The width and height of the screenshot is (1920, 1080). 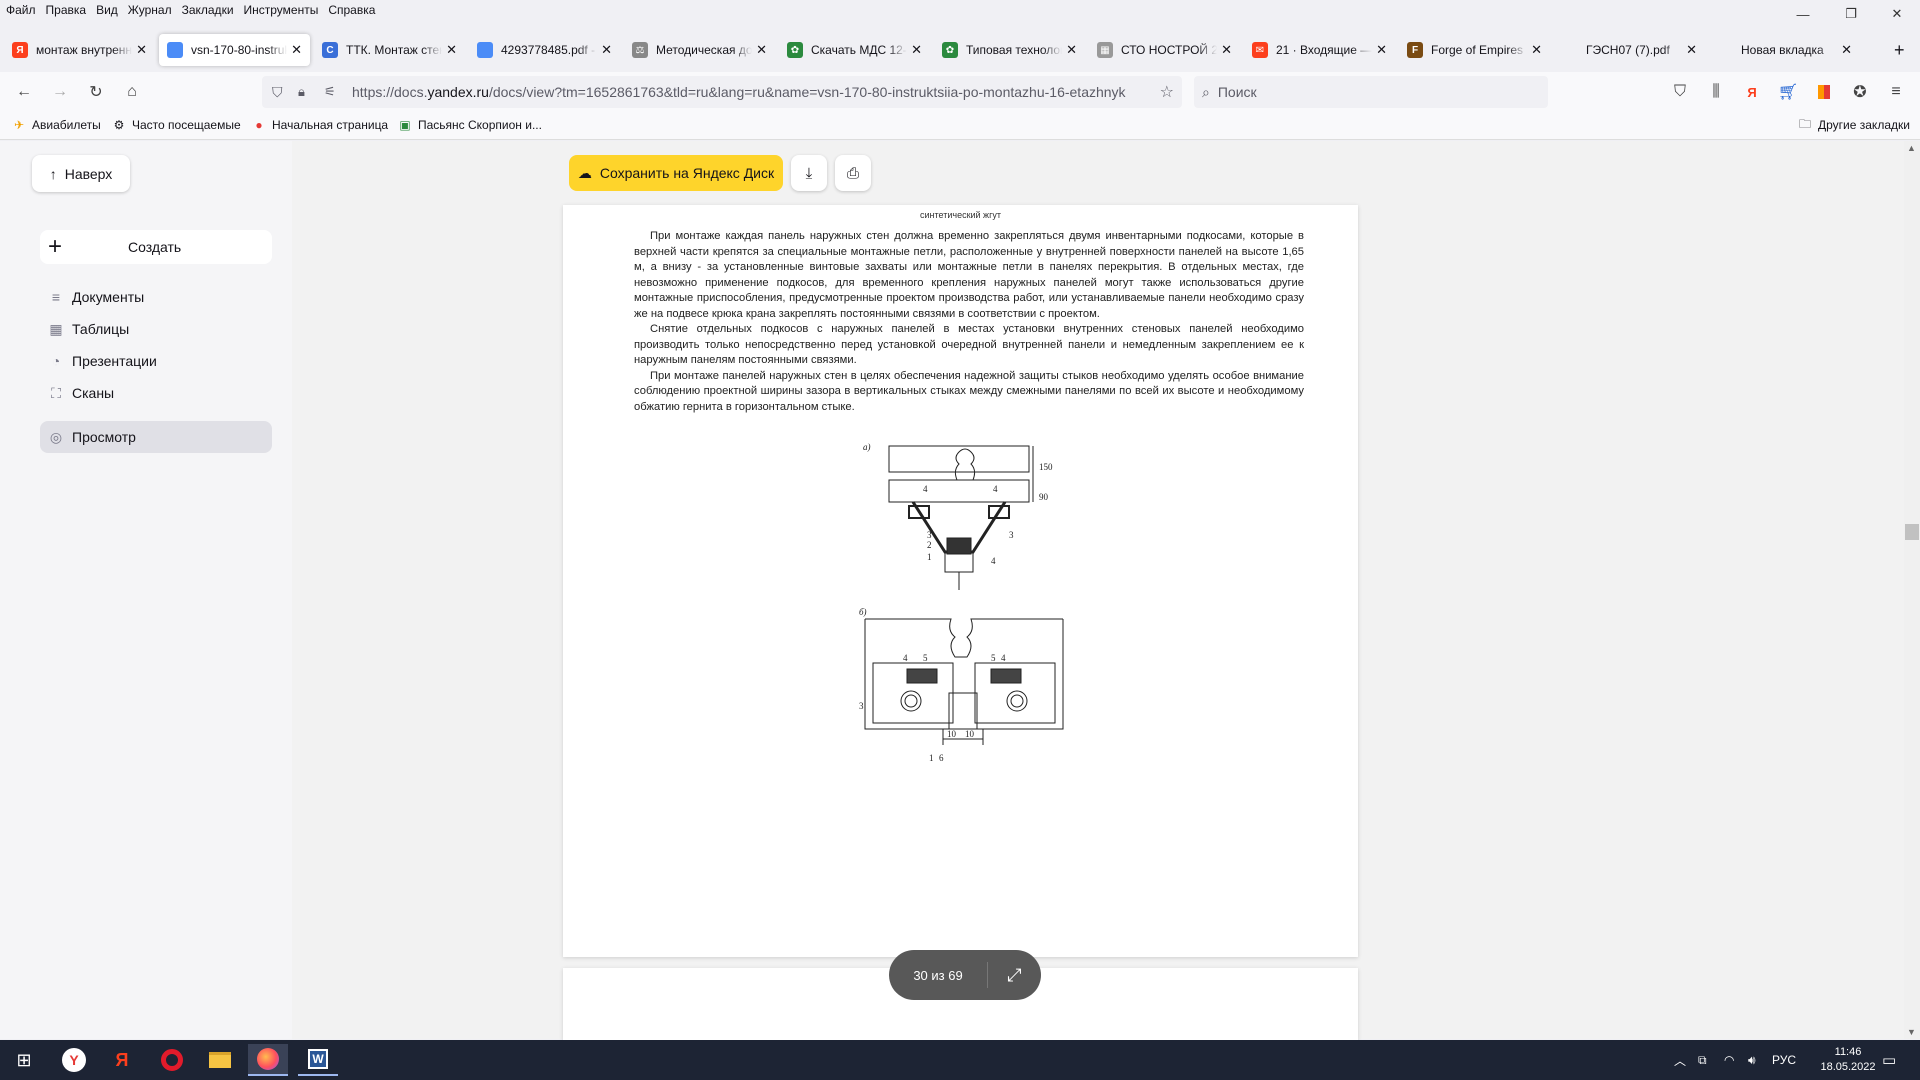 I want to click on menu-item: Вид, so click(x=107, y=10).